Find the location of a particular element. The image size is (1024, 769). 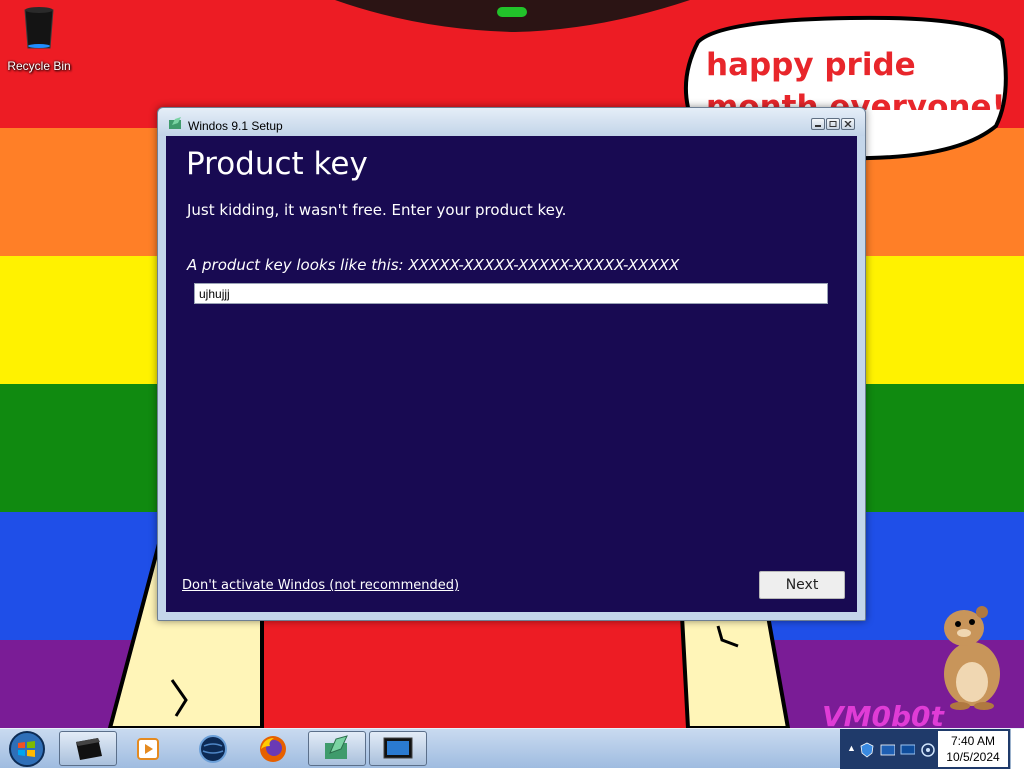

speaker-icon is located at coordinates (927, 750).